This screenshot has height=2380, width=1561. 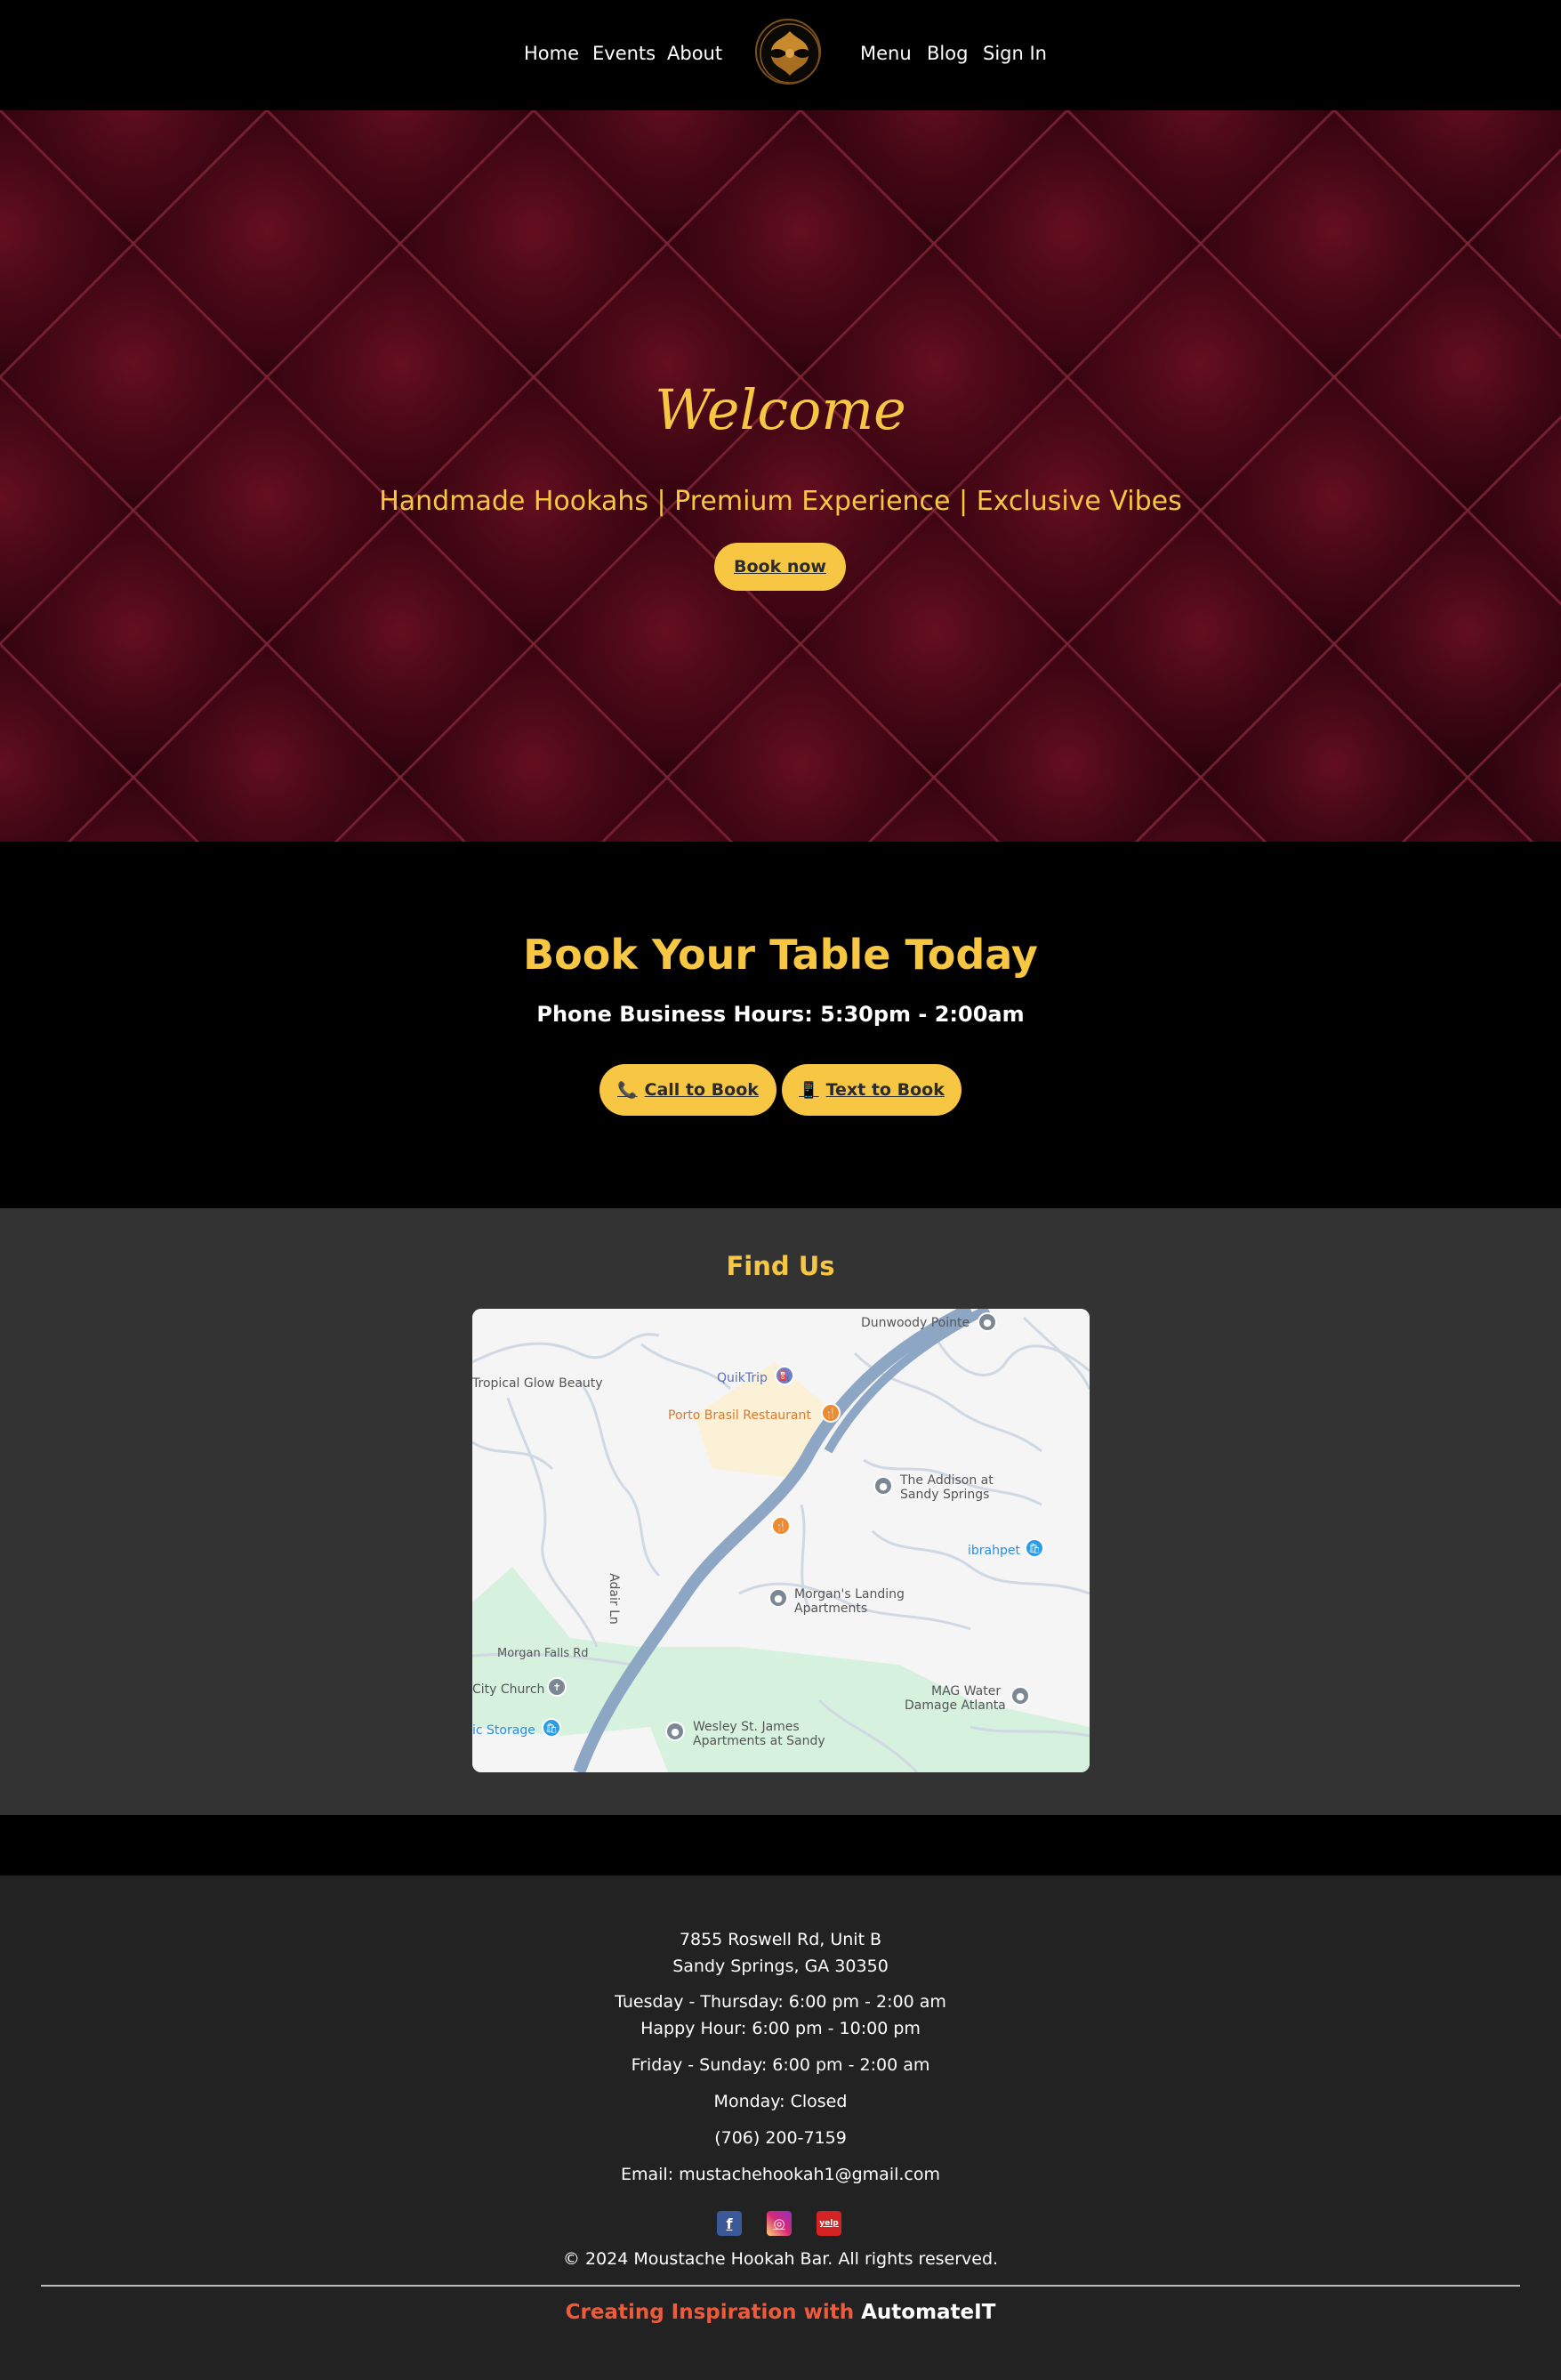 What do you see at coordinates (967, 1691) in the screenshot?
I see `map-label-mag-1: MAG Water` at bounding box center [967, 1691].